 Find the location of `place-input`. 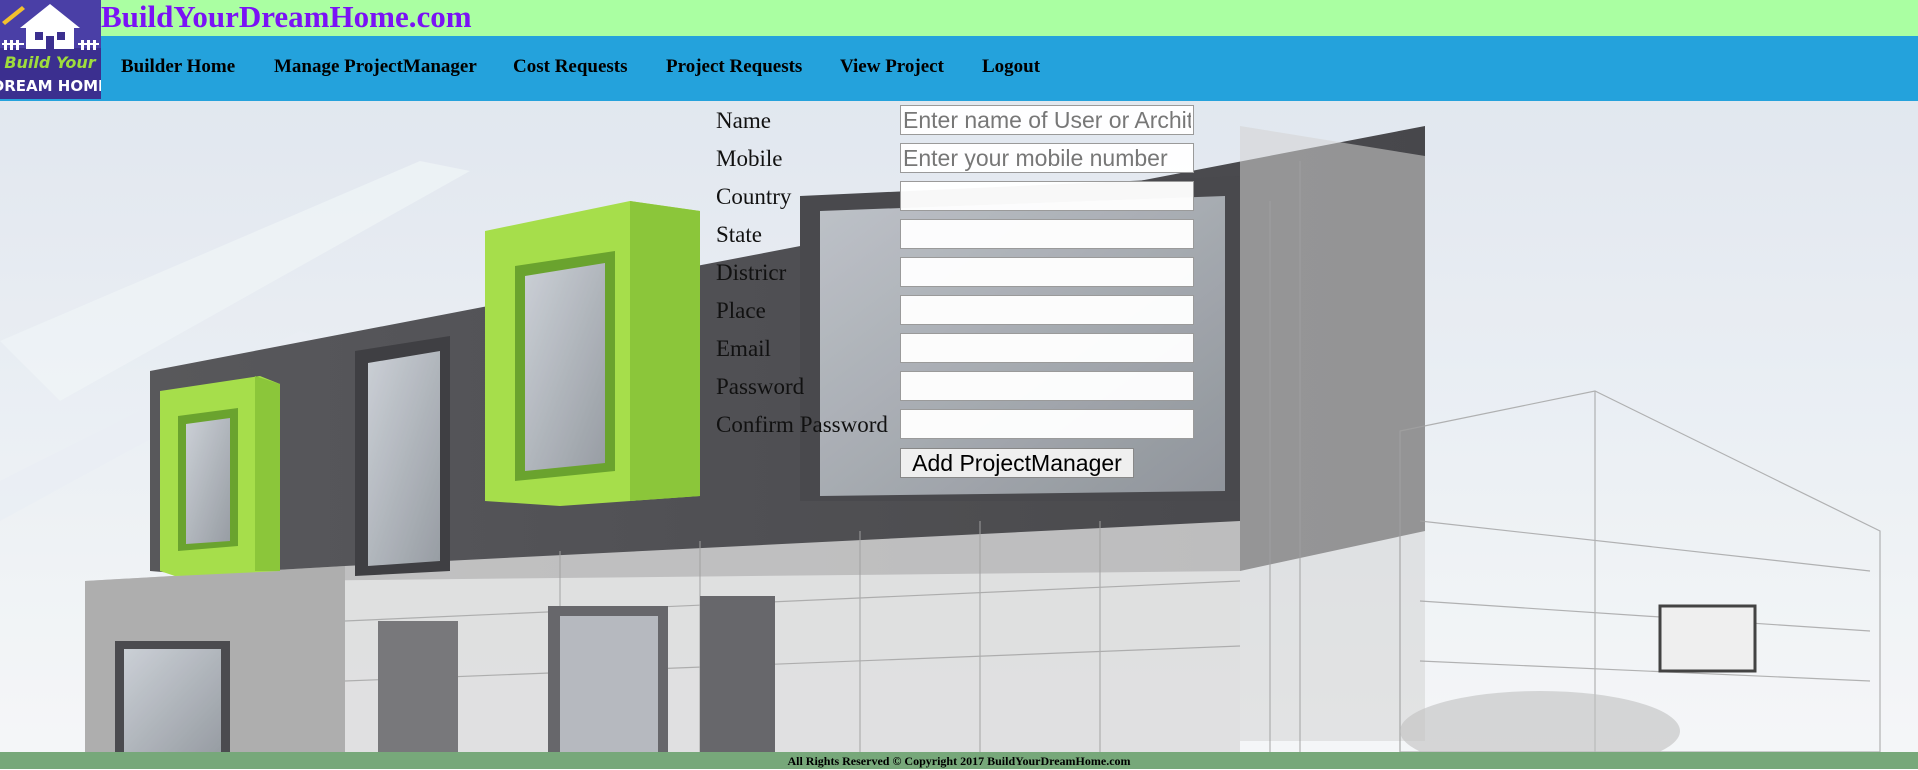

place-input is located at coordinates (1047, 310).